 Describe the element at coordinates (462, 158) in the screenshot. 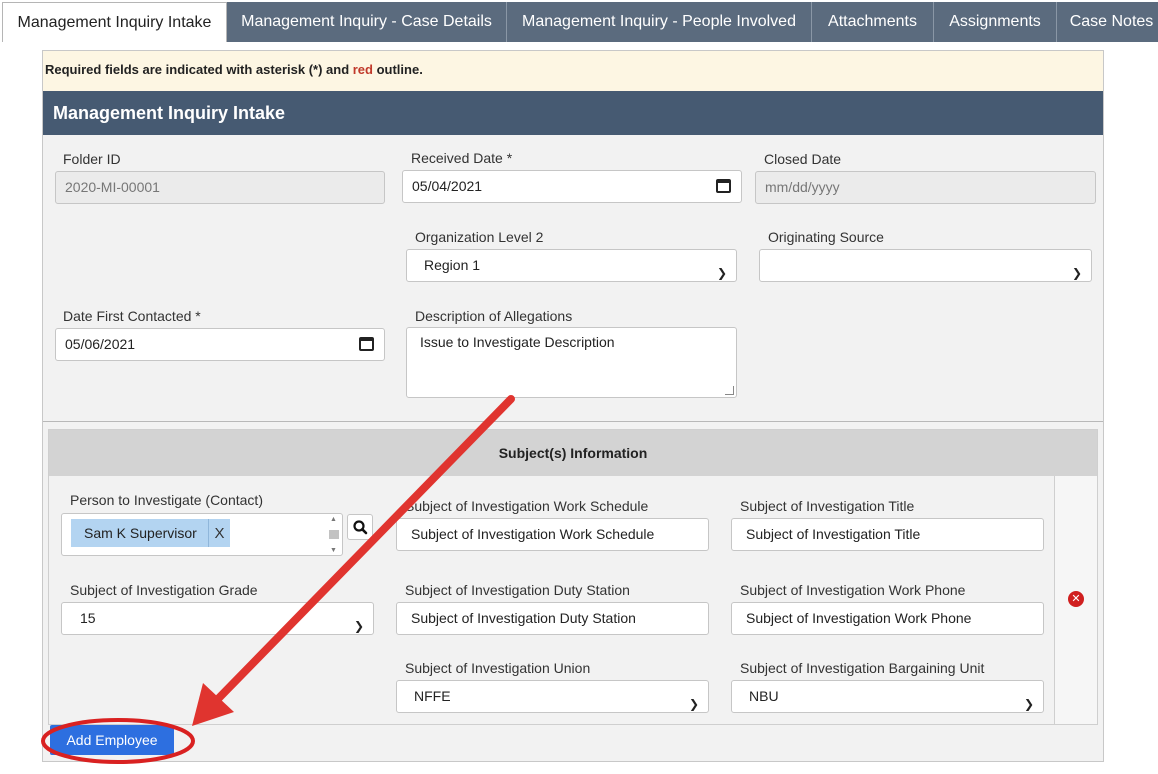

I see `received-date-label: Received Date *` at that location.